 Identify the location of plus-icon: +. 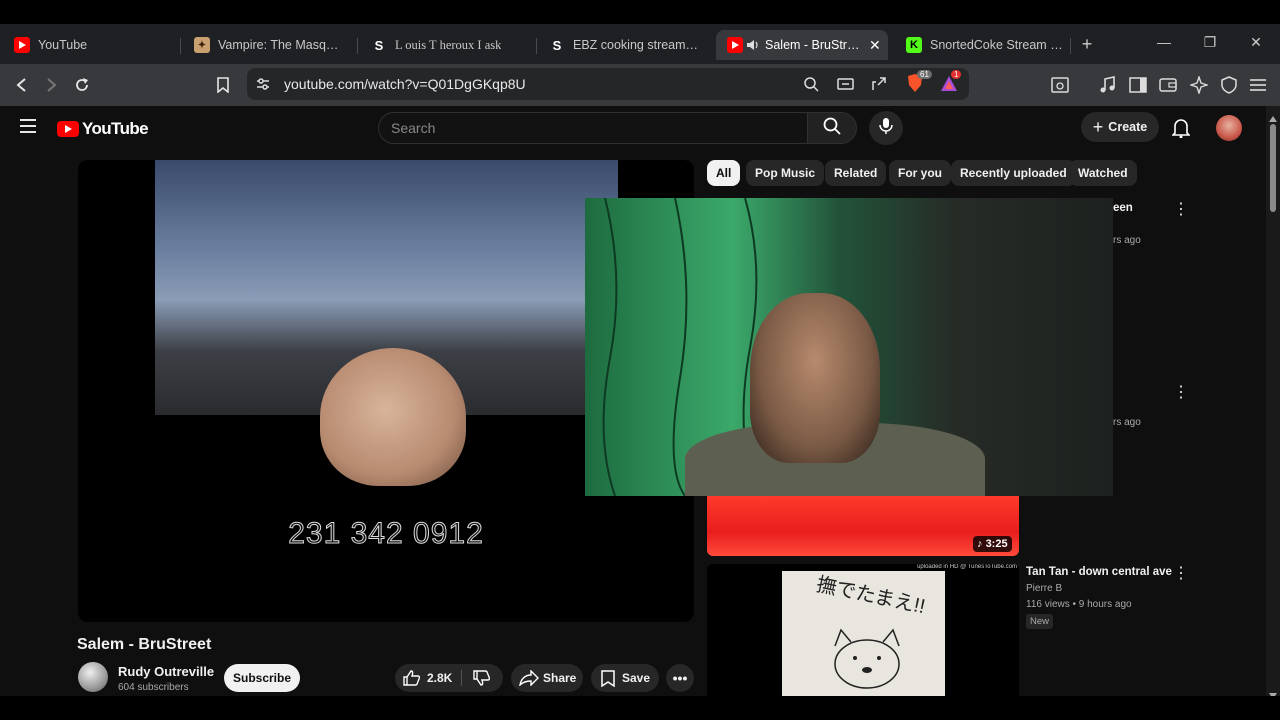
(1098, 126).